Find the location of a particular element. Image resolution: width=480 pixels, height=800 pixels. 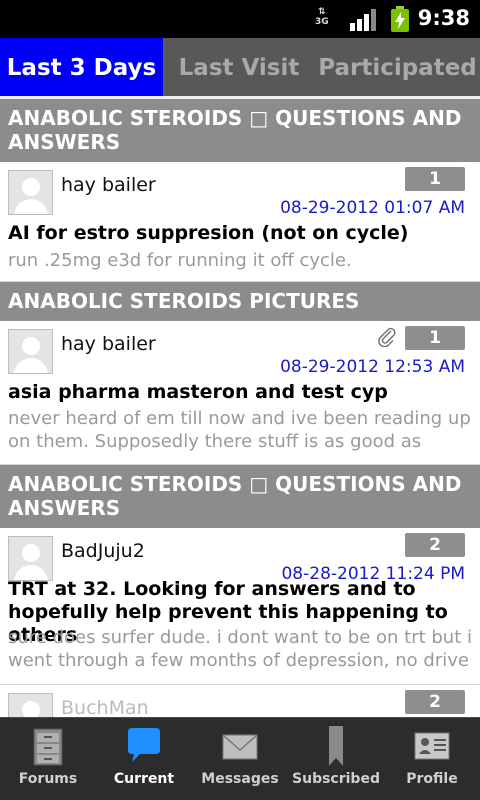

nav-label: Profile is located at coordinates (432, 779).